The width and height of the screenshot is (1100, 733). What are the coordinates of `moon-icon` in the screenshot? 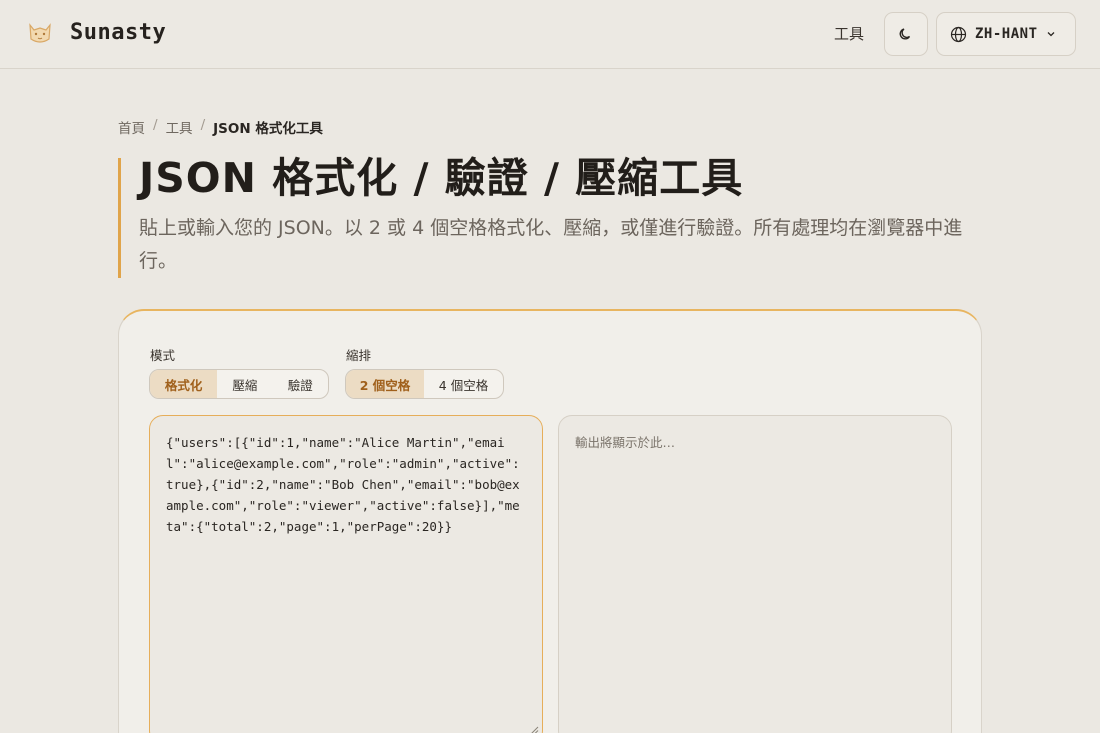 It's located at (905, 34).